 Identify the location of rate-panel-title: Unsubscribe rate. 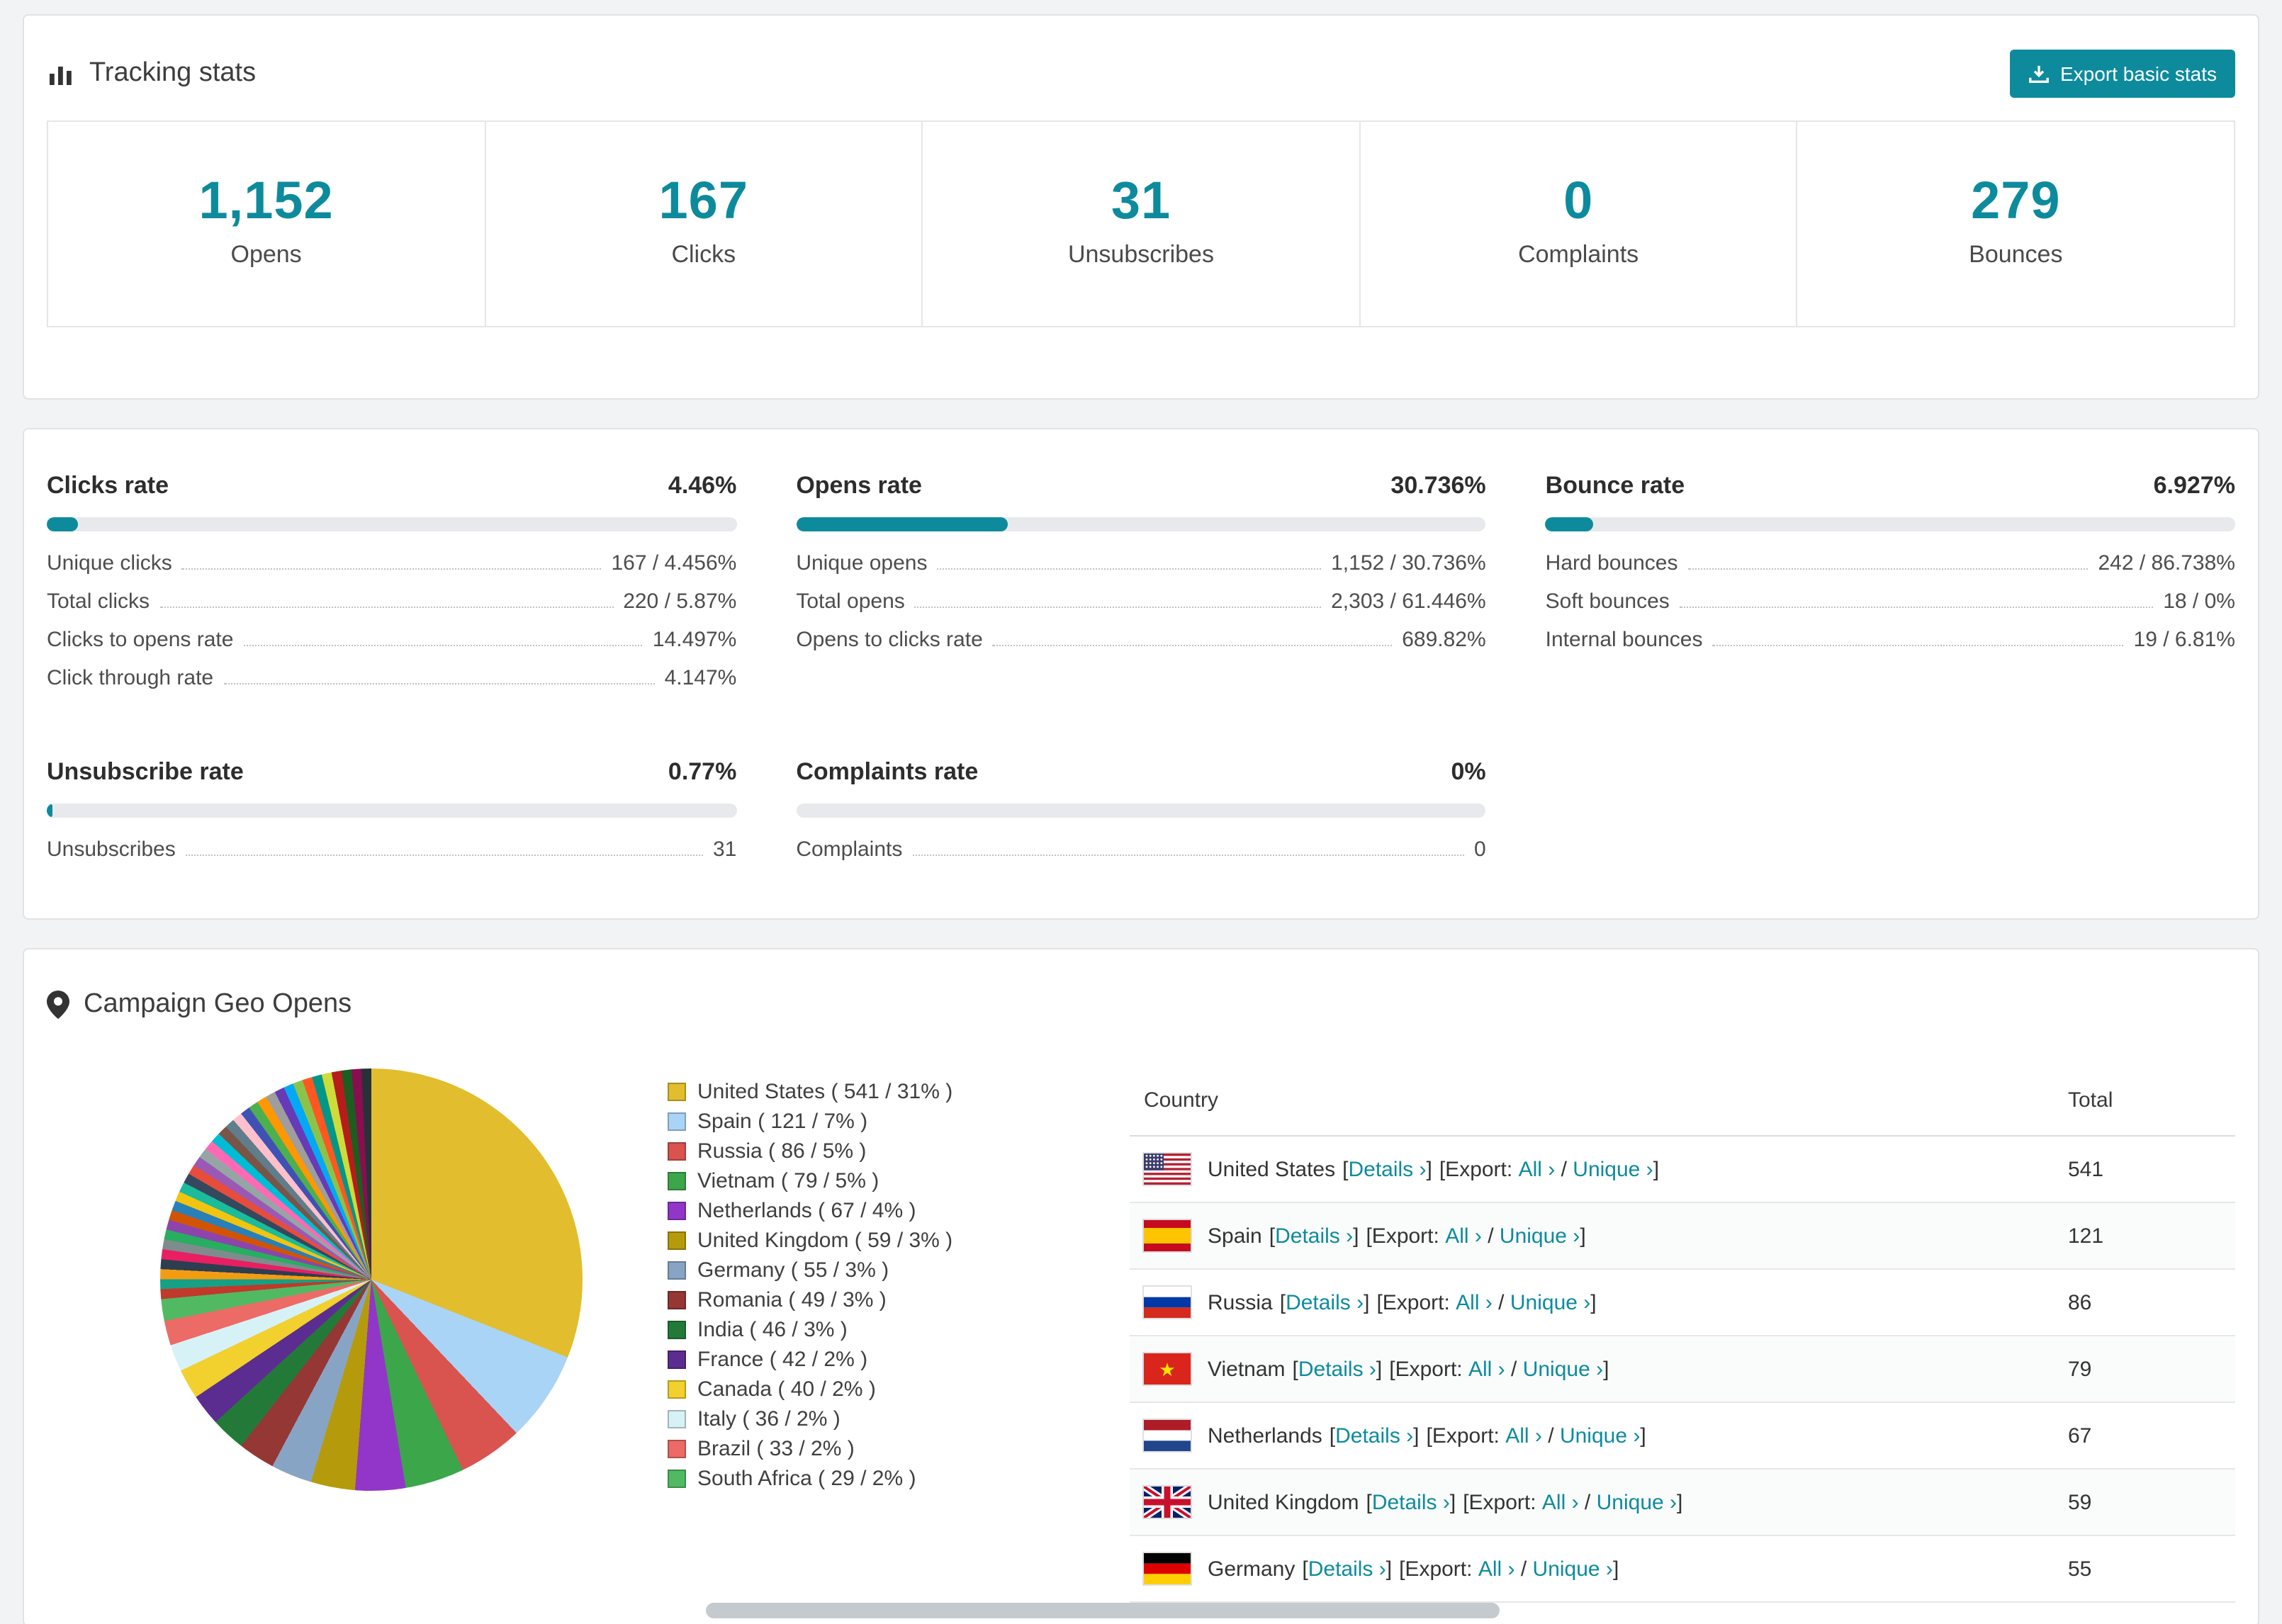
(146, 772).